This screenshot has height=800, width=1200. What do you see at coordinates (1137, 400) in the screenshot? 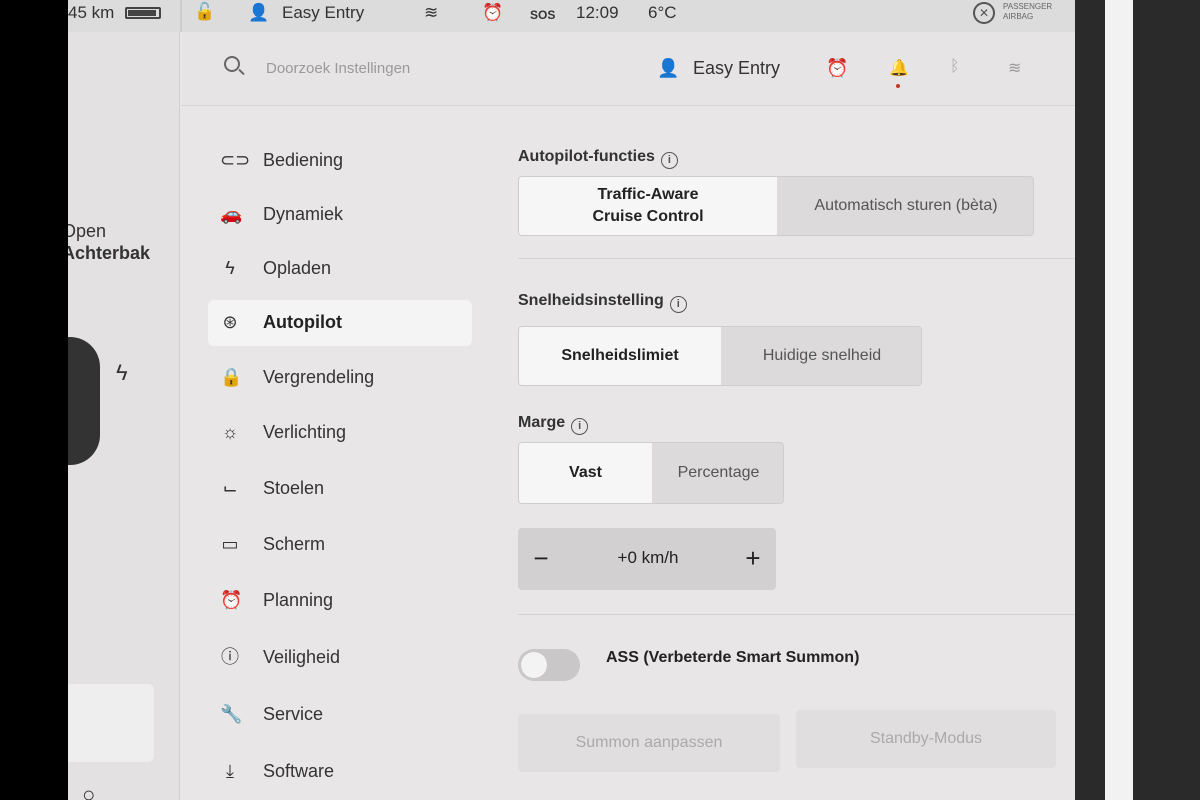
I see `right-bezel` at bounding box center [1137, 400].